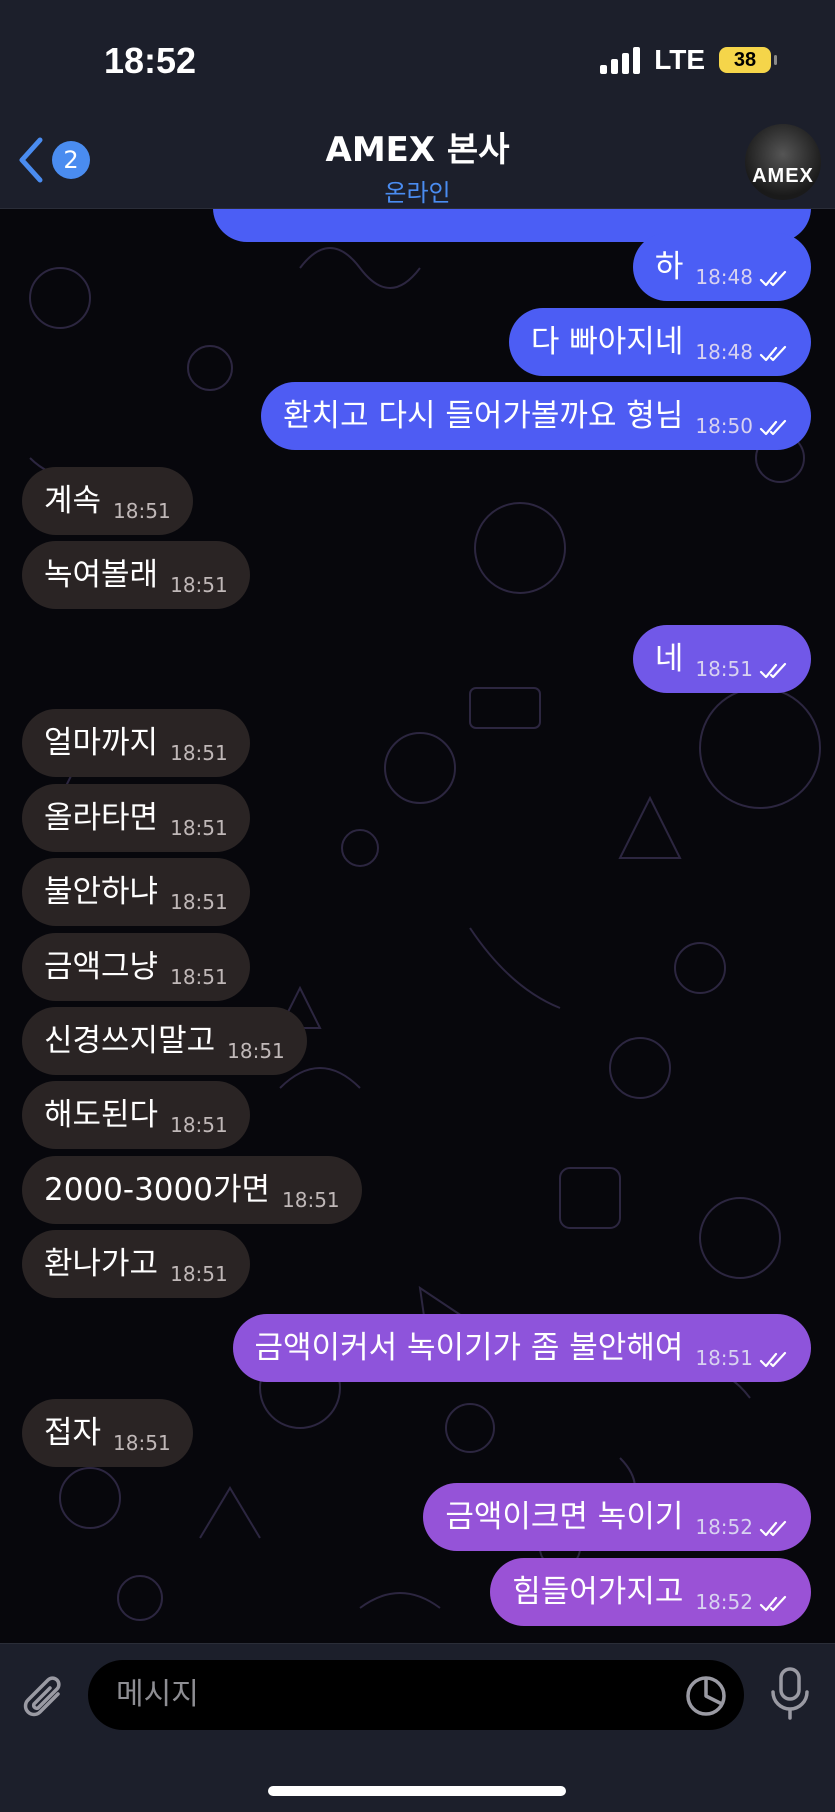  What do you see at coordinates (620, 60) in the screenshot?
I see `signal-icon` at bounding box center [620, 60].